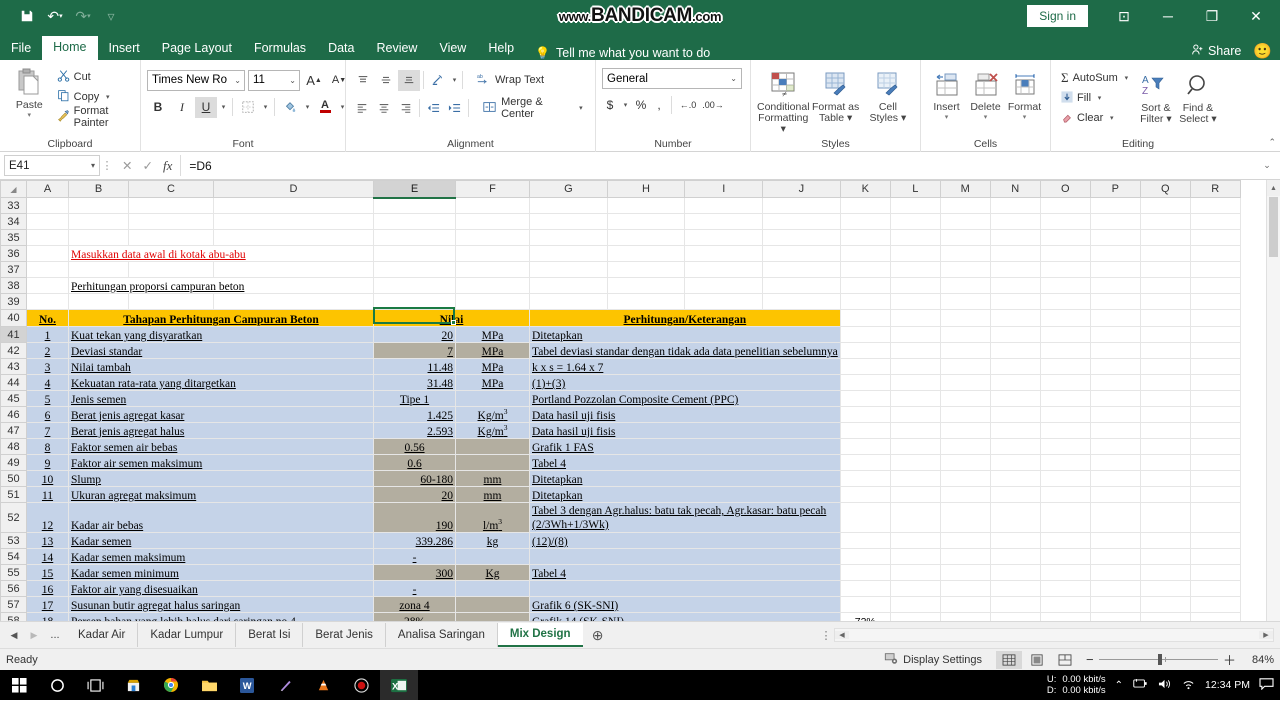  Describe the element at coordinates (1090, 659) in the screenshot. I see `zoom-out-icon: −` at that location.